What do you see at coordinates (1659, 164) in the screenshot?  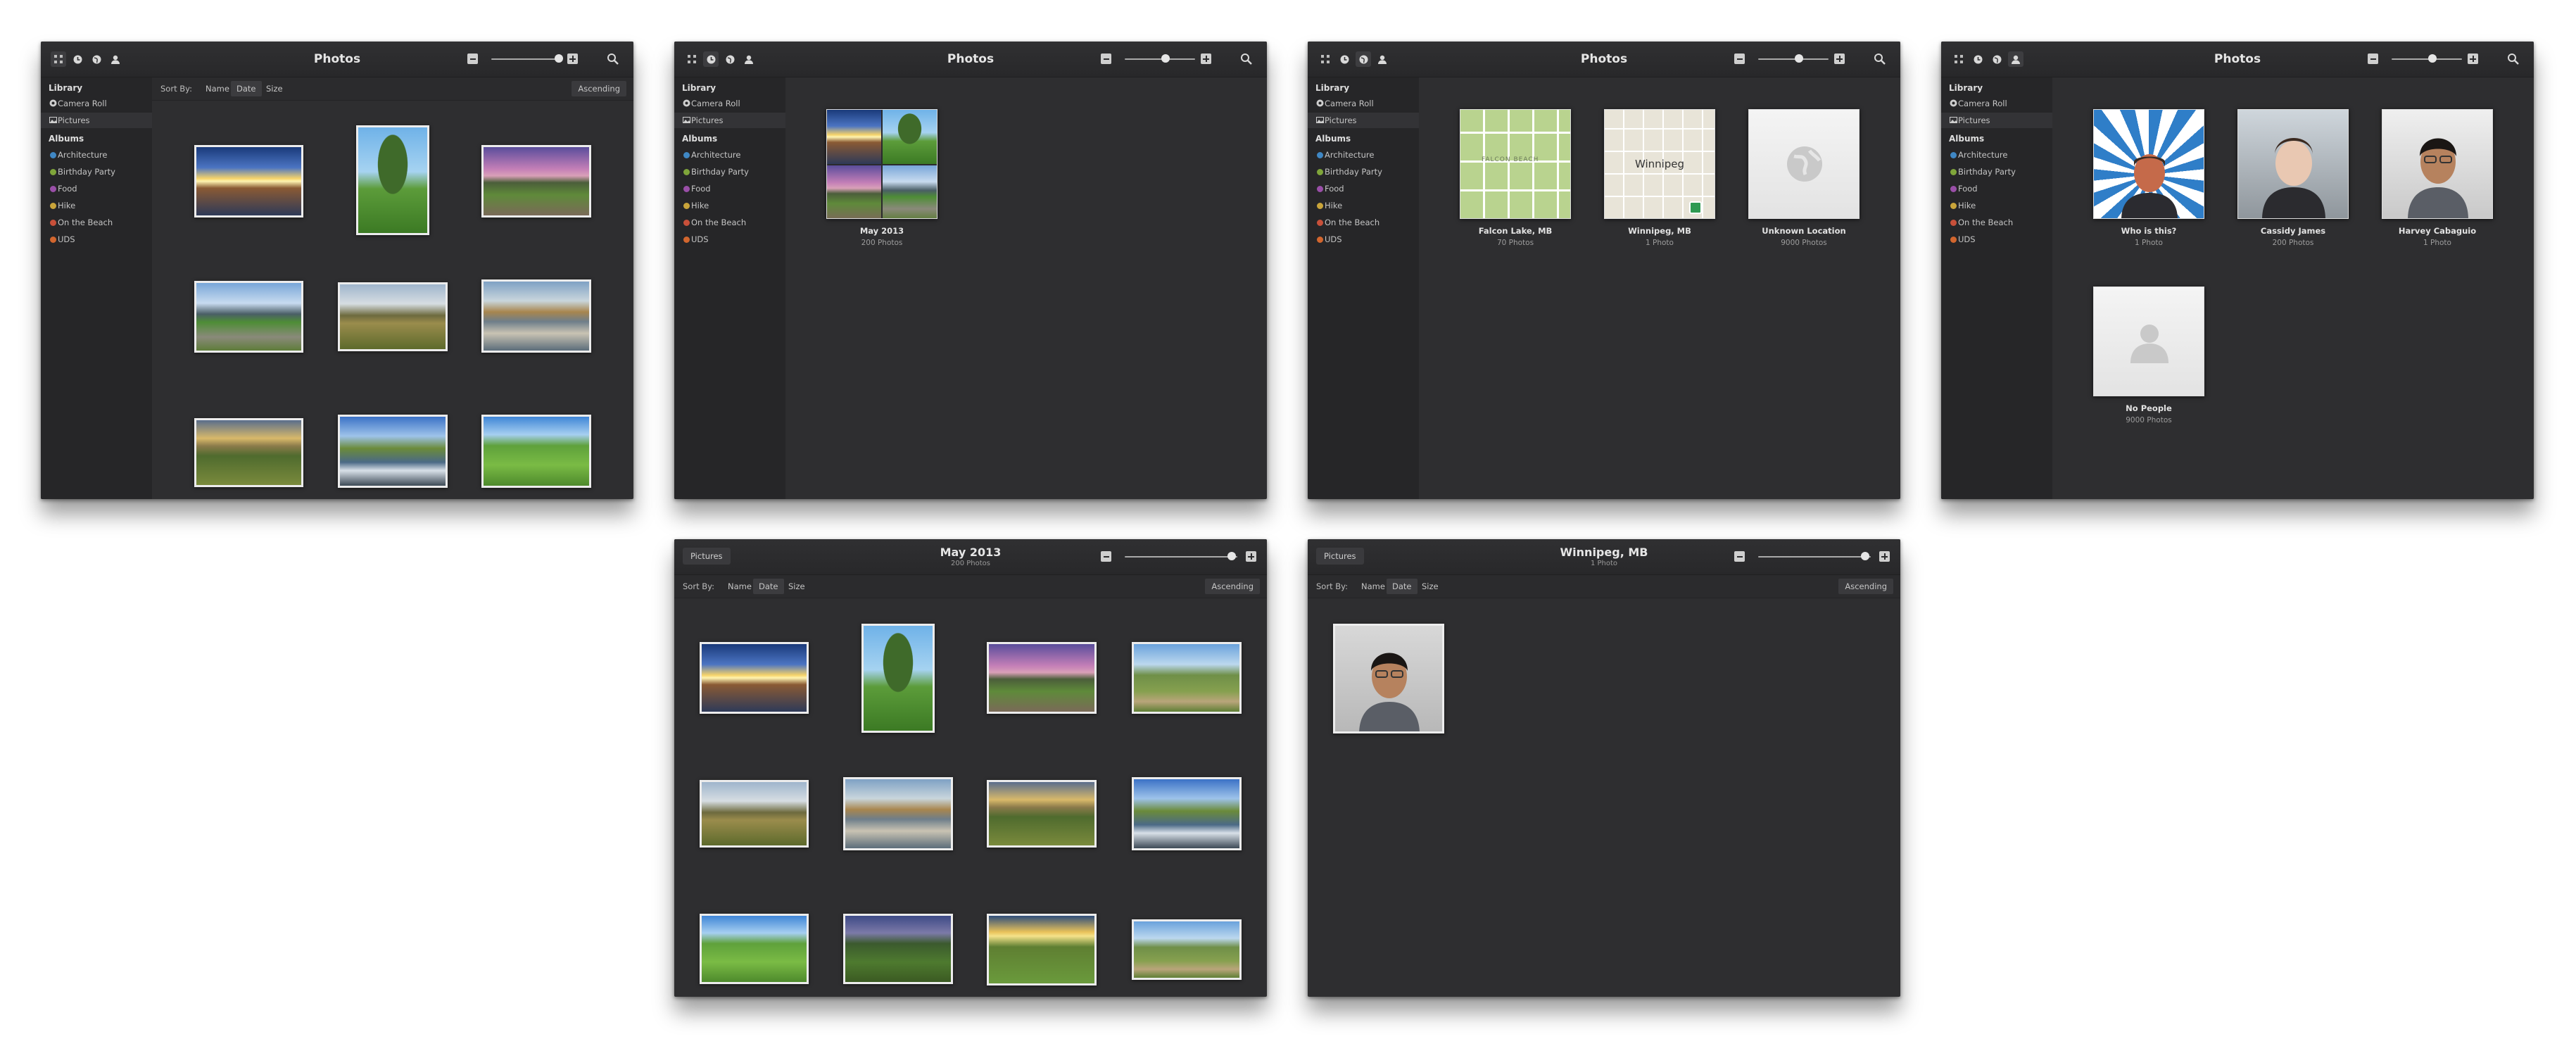 I see `place-tile-winnipeg: Winnipeg` at bounding box center [1659, 164].